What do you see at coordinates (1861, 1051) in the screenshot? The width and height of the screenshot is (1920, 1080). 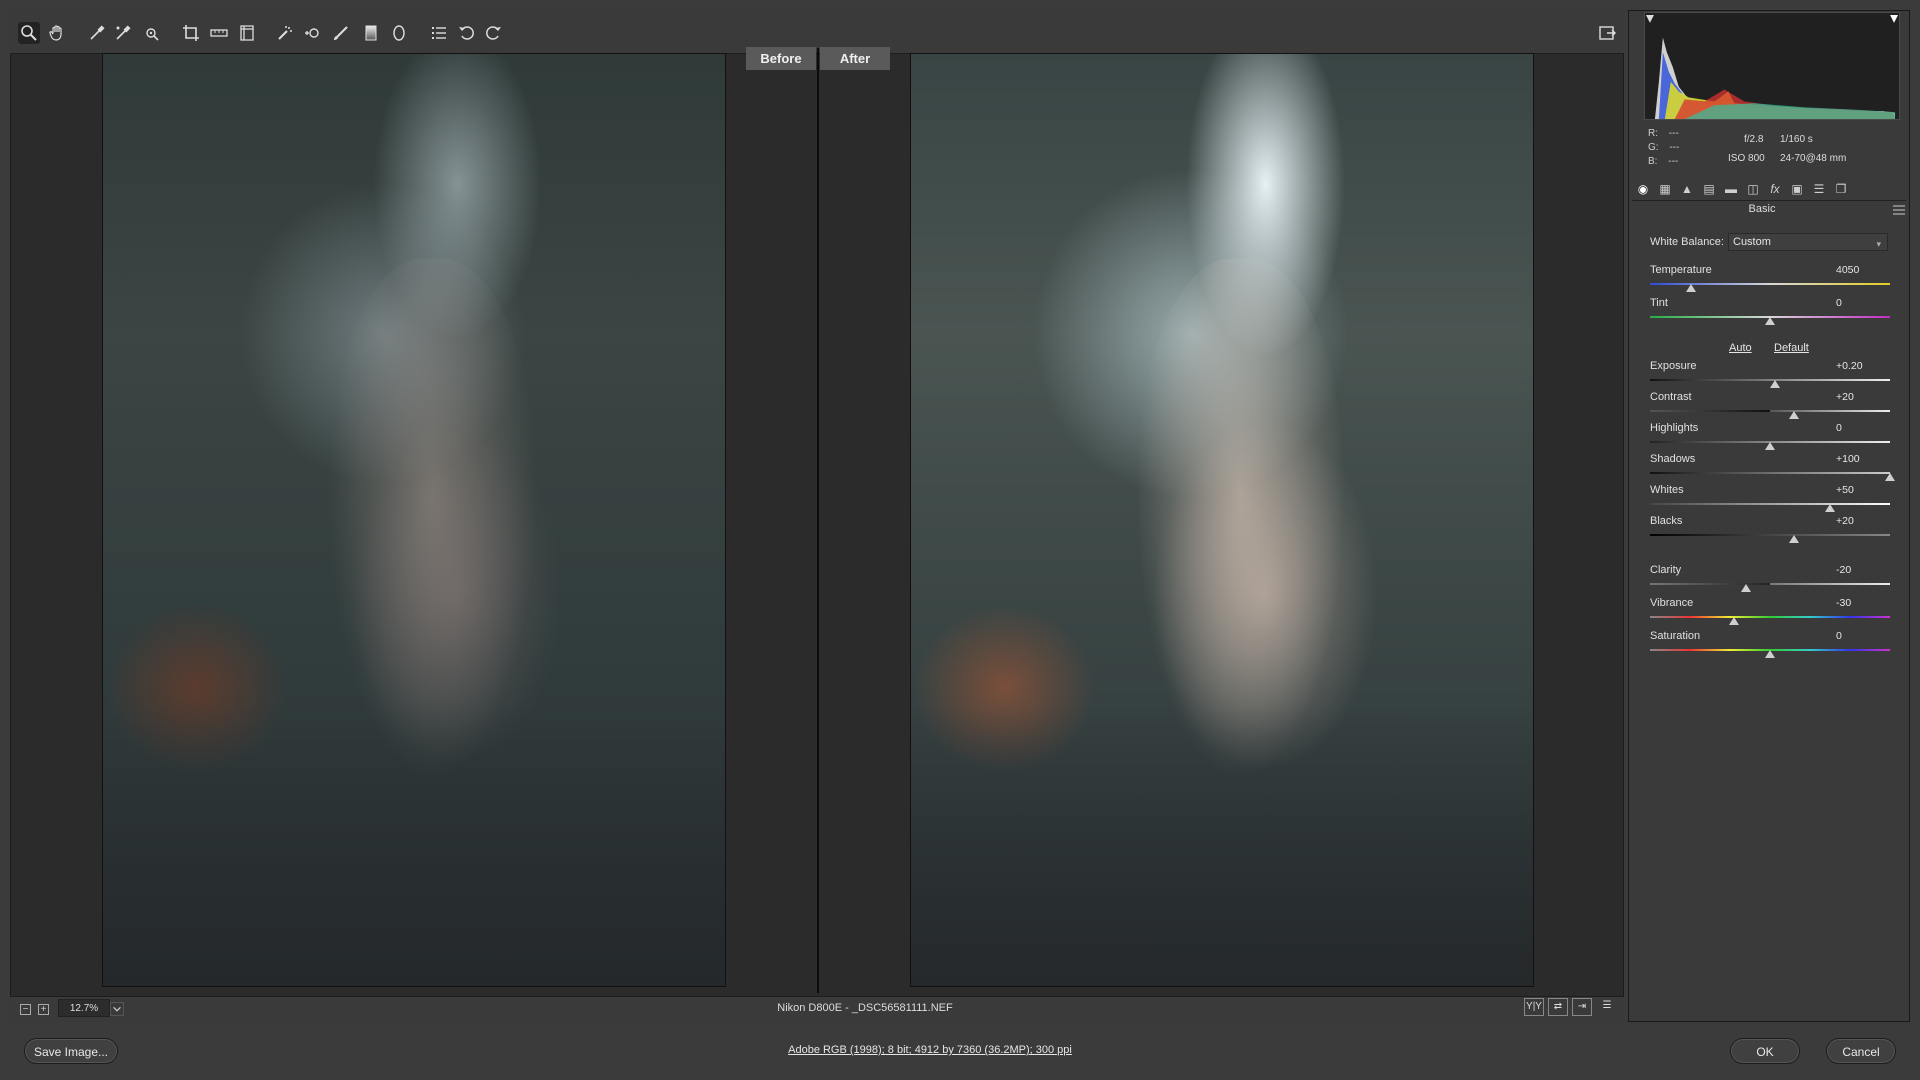 I see `cancel-button: Cancel` at bounding box center [1861, 1051].